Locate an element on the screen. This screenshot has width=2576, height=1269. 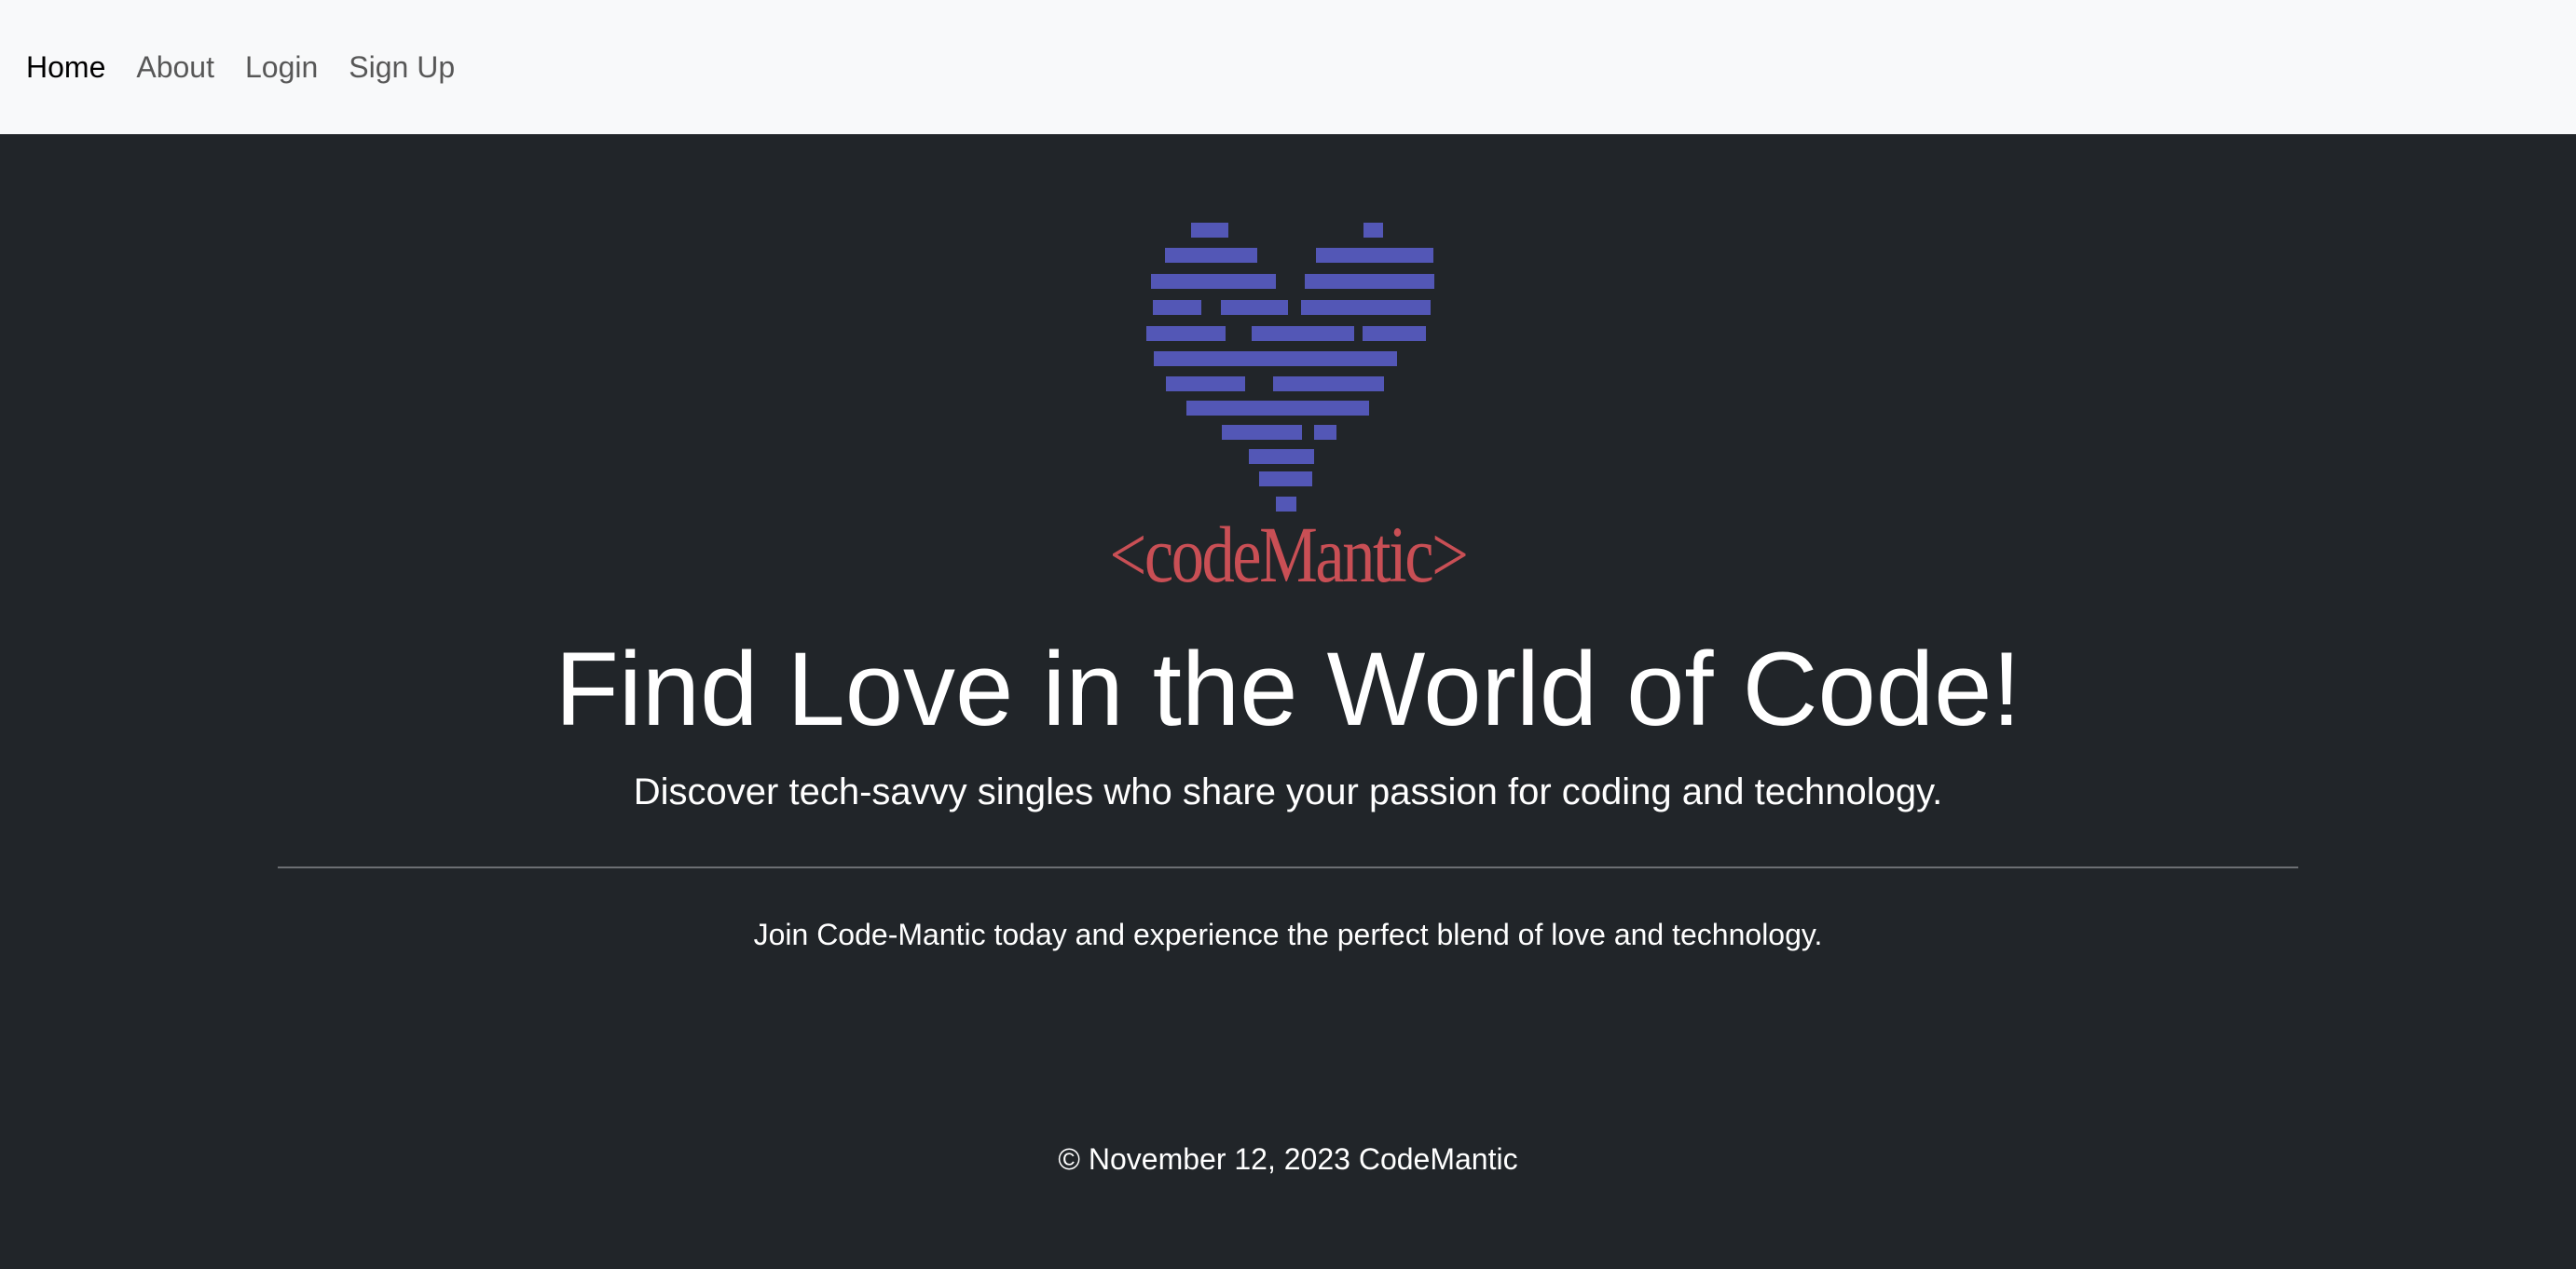
brand-logo-text: <codeMantic> is located at coordinates (1289, 554).